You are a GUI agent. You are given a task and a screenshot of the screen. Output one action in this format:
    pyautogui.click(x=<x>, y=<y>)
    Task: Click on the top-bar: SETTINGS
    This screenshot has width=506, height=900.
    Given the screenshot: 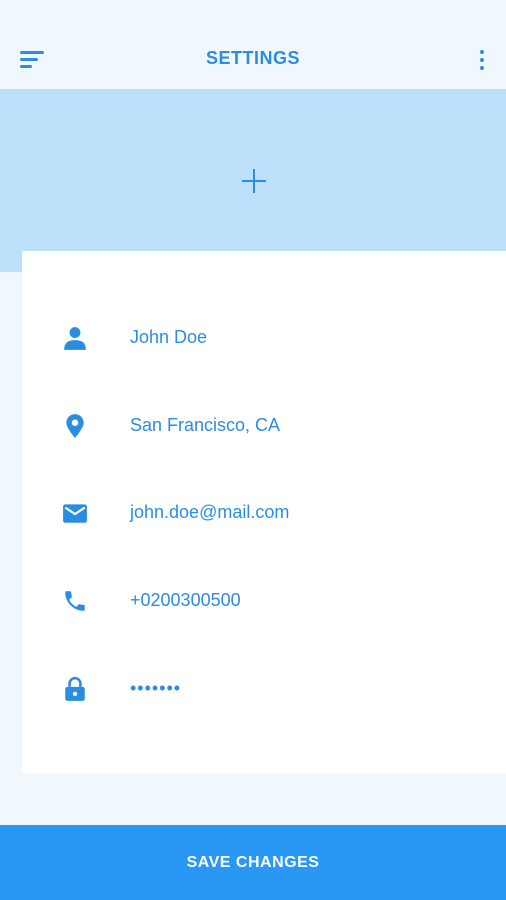 What is the action you would take?
    pyautogui.click(x=253, y=44)
    